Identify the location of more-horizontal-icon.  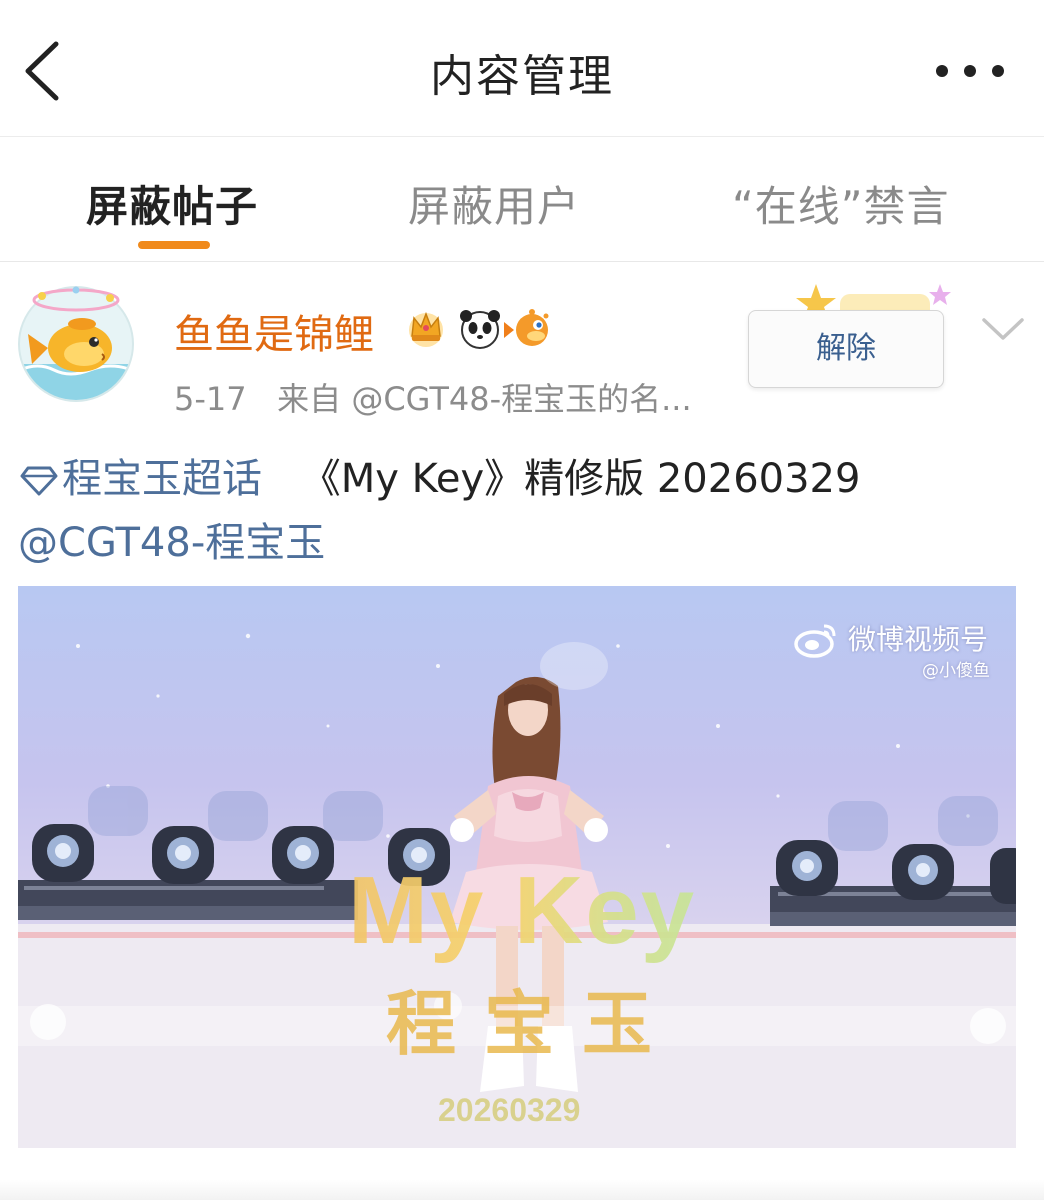
(970, 71).